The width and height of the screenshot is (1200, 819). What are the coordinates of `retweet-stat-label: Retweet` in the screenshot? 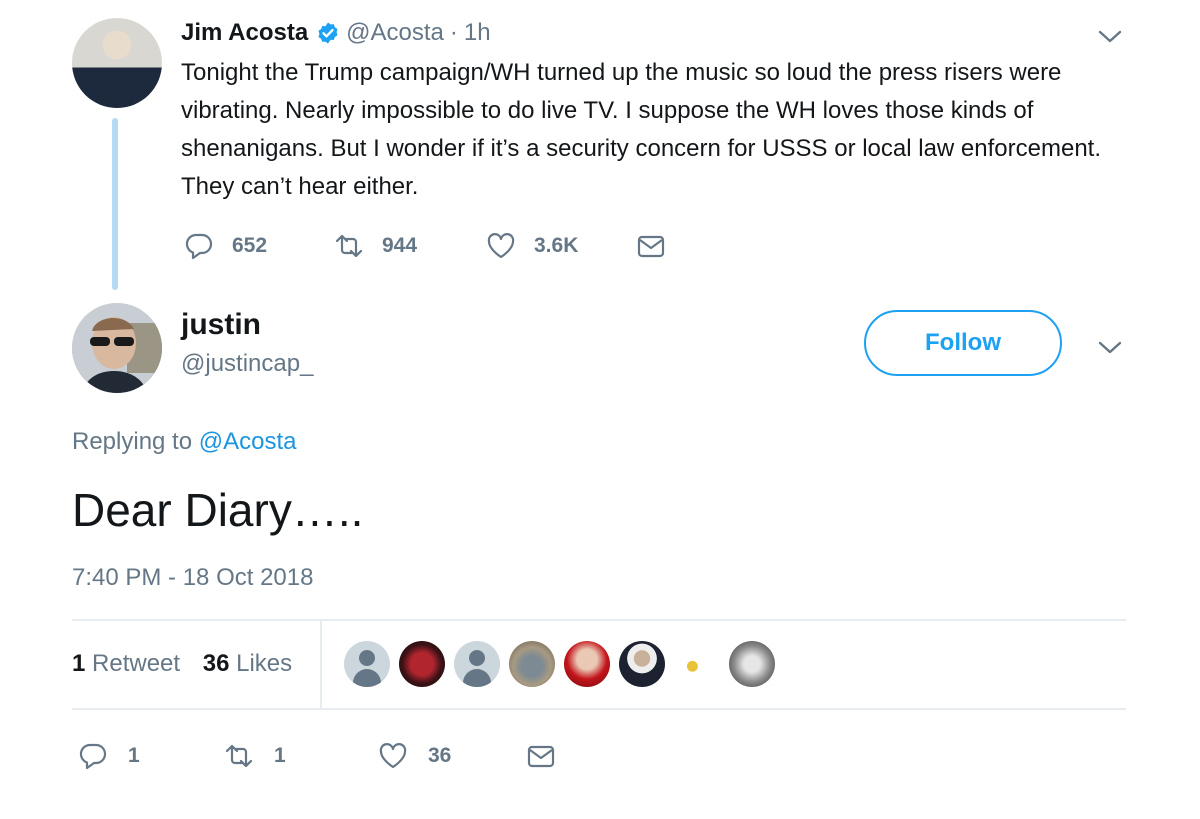 It's located at (136, 663).